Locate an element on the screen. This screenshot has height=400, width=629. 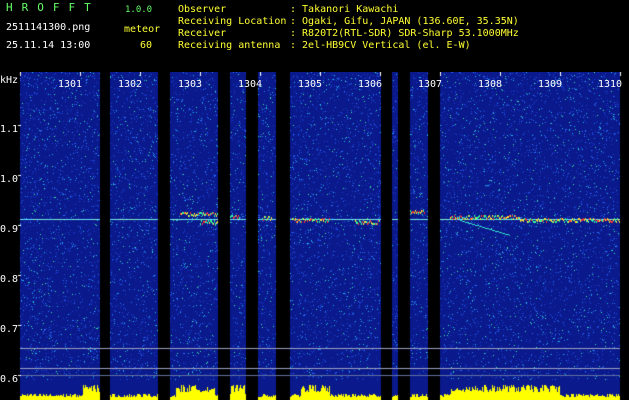
location-label: Receiving Location is located at coordinates (232, 21).